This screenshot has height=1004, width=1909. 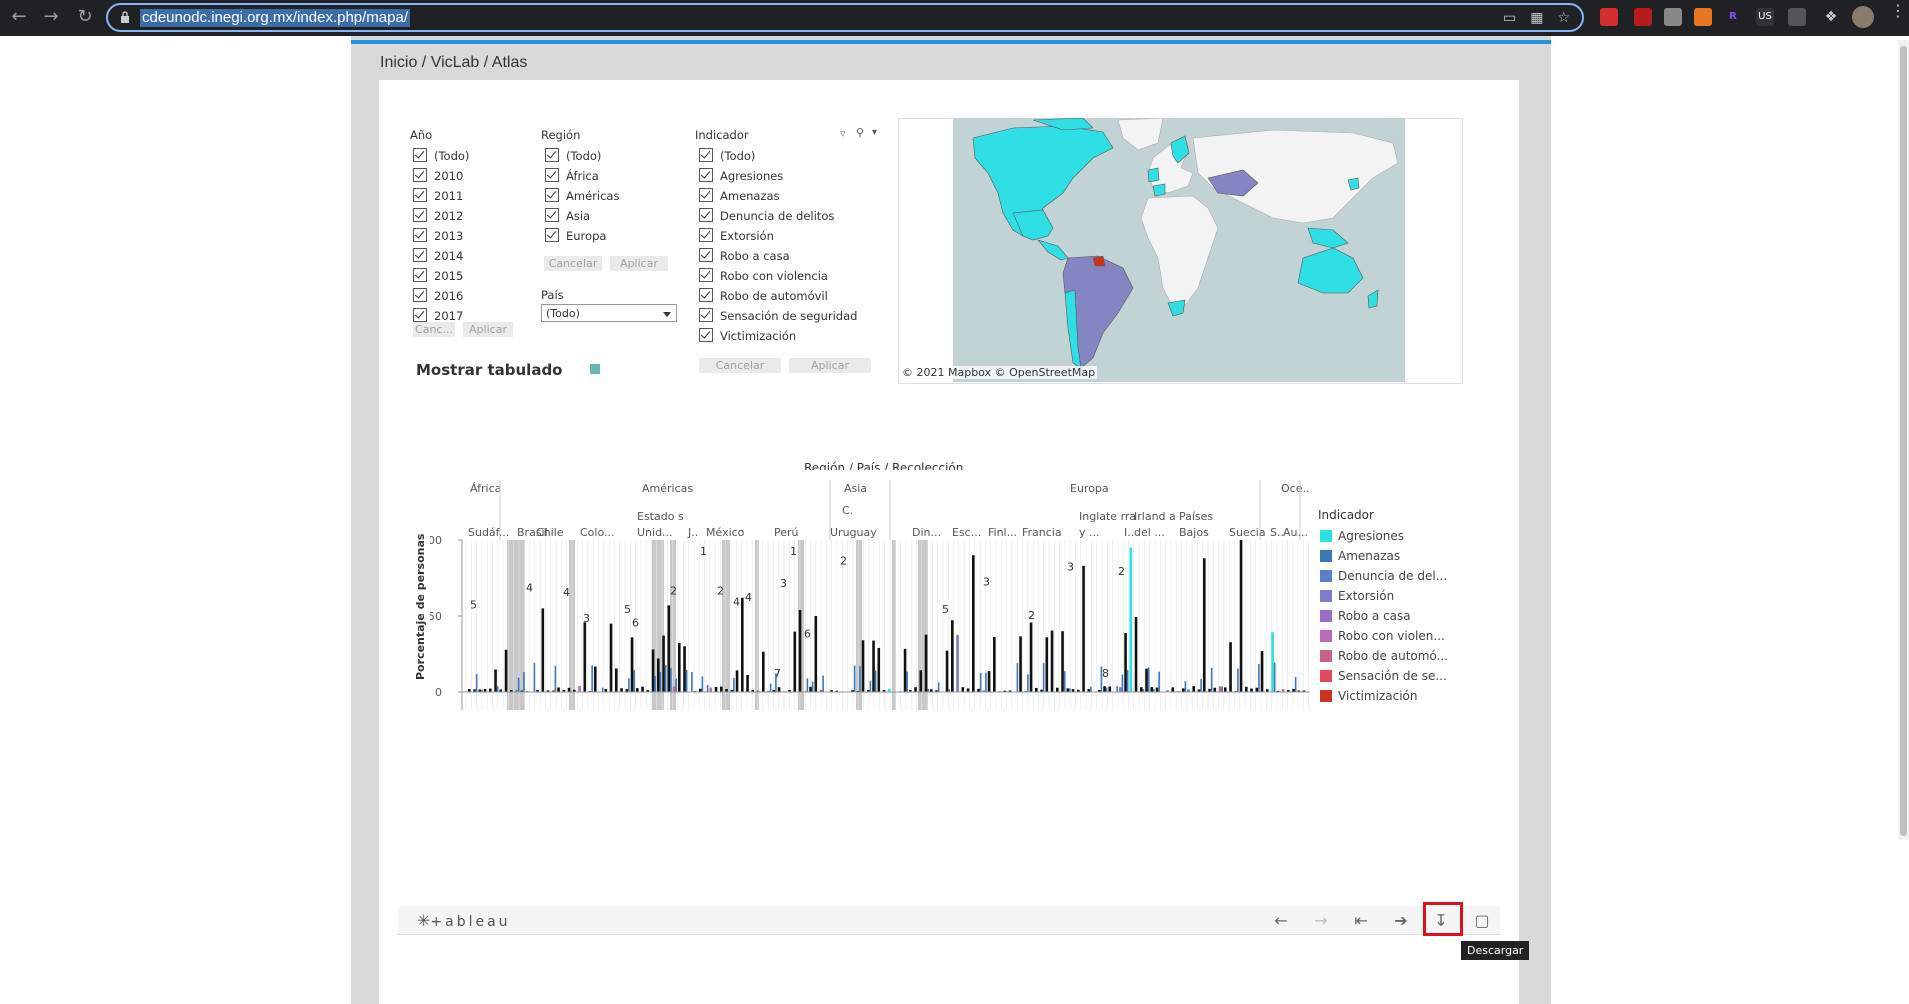 I want to click on anio-list-item: (Todo), so click(x=441, y=156).